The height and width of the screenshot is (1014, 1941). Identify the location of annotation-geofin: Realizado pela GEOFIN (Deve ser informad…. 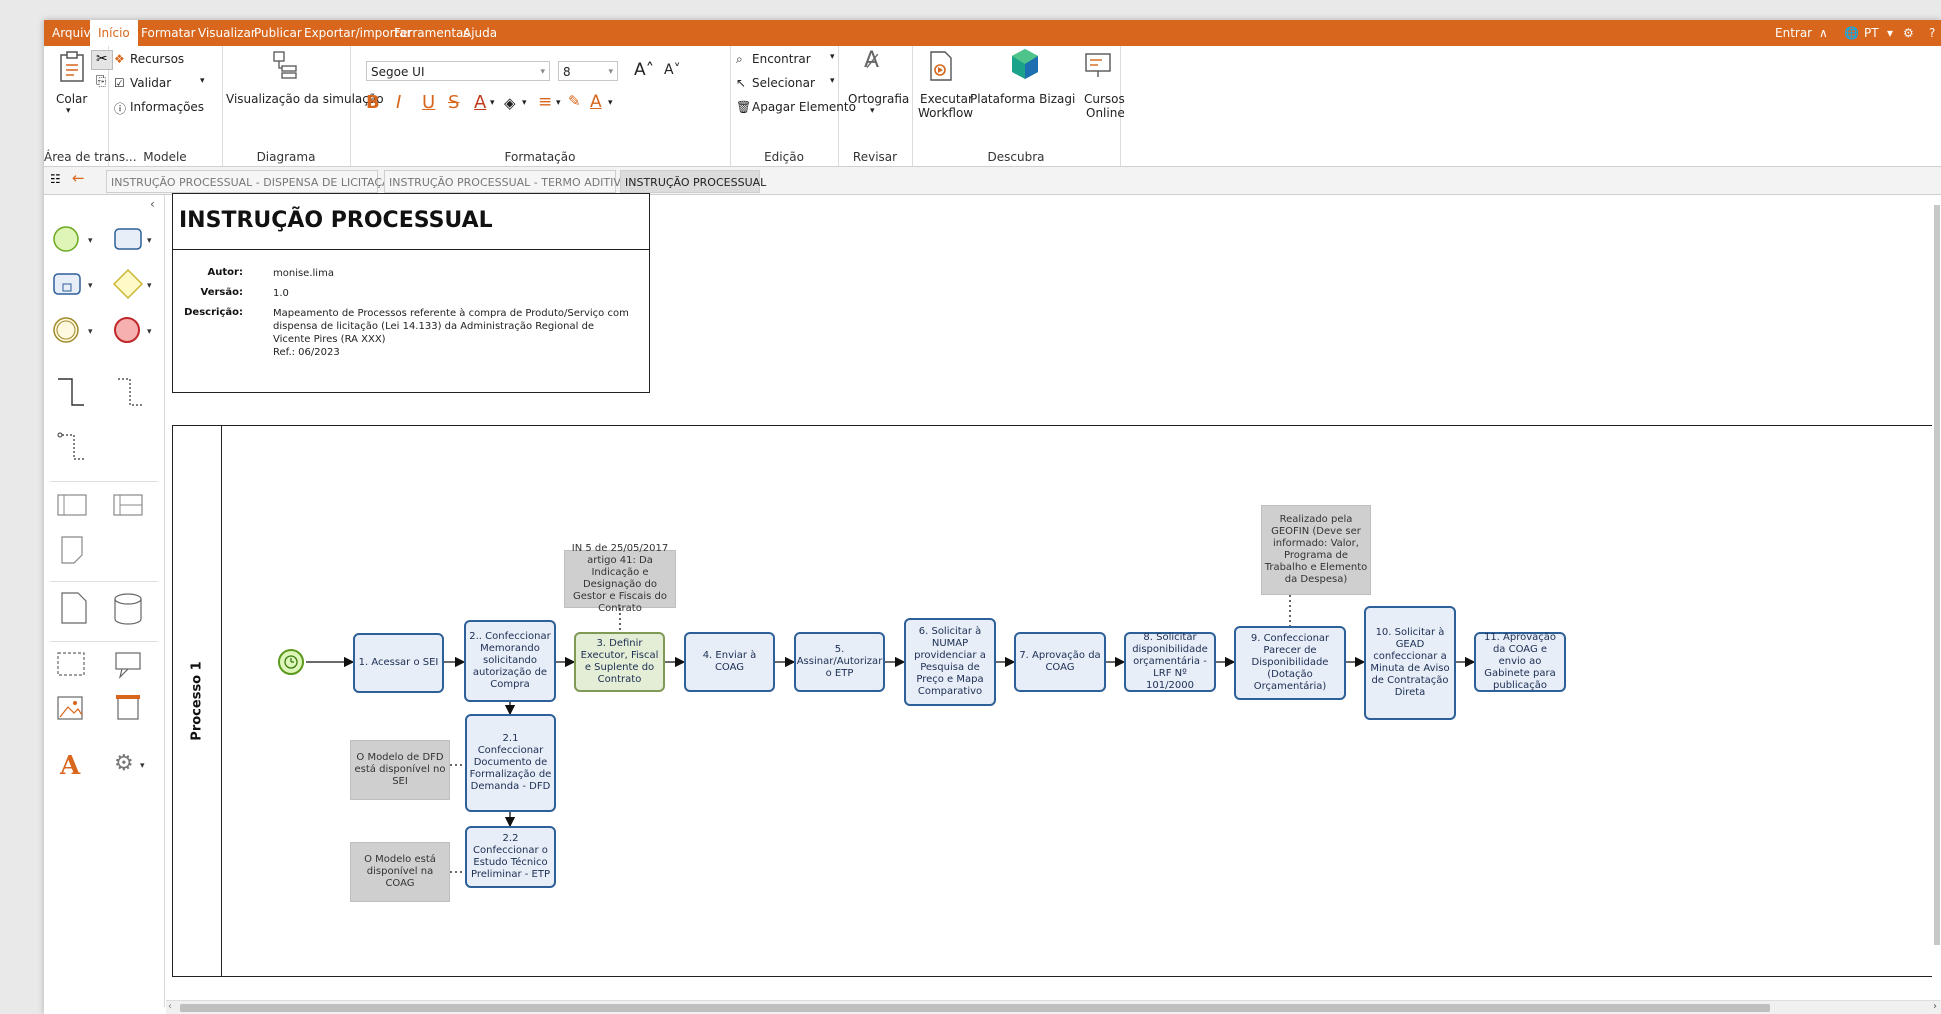
(1316, 550).